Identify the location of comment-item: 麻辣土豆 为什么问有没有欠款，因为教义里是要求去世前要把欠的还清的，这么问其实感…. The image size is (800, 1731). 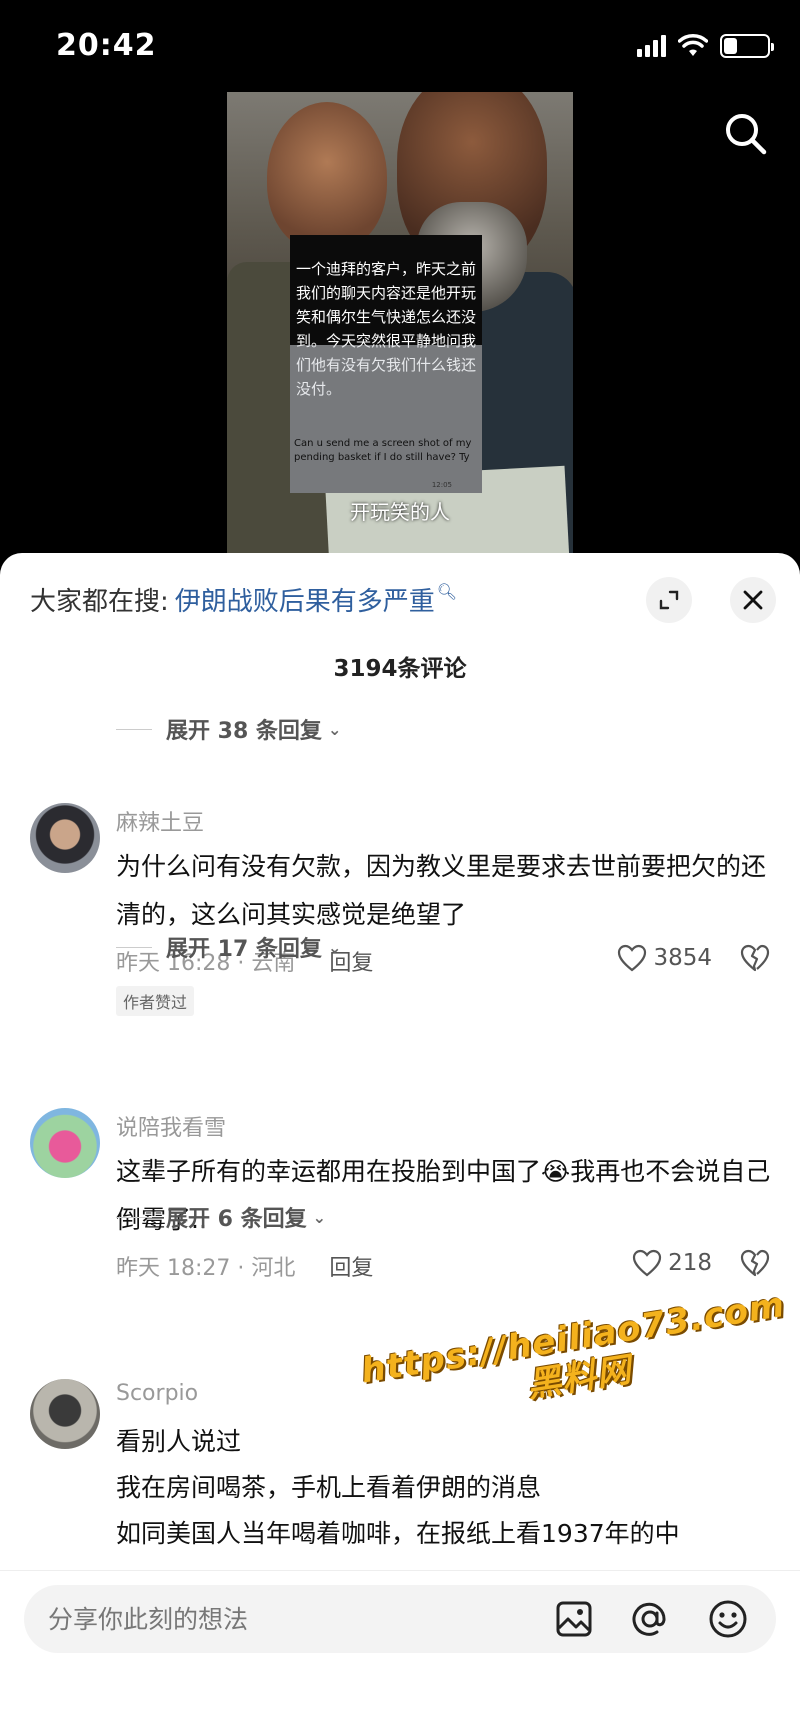
(400, 923).